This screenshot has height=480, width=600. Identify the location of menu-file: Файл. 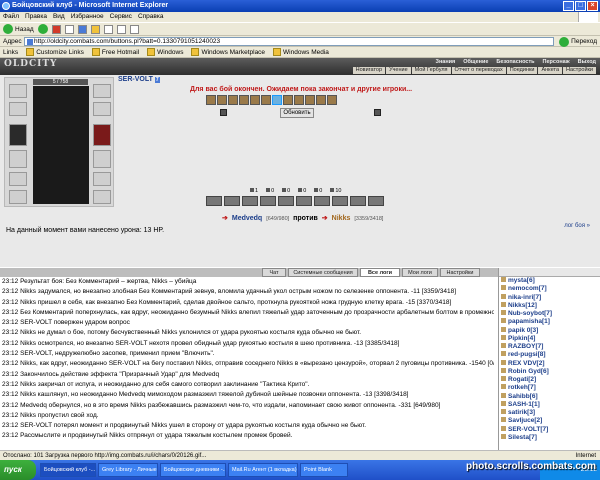
(11, 17).